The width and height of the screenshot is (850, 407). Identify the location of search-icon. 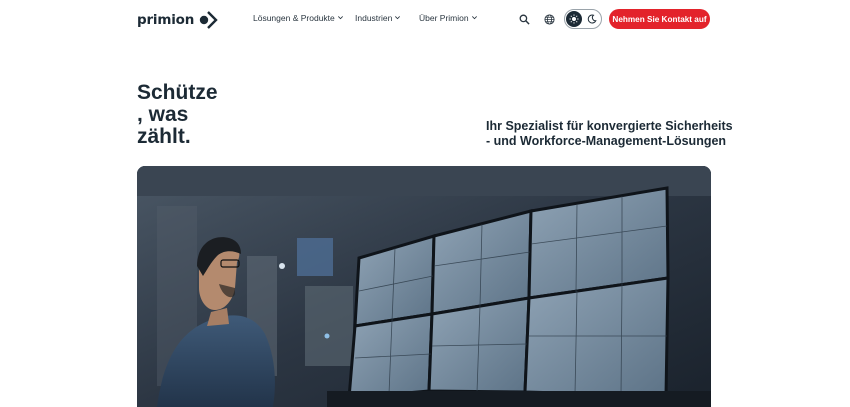
(524, 19).